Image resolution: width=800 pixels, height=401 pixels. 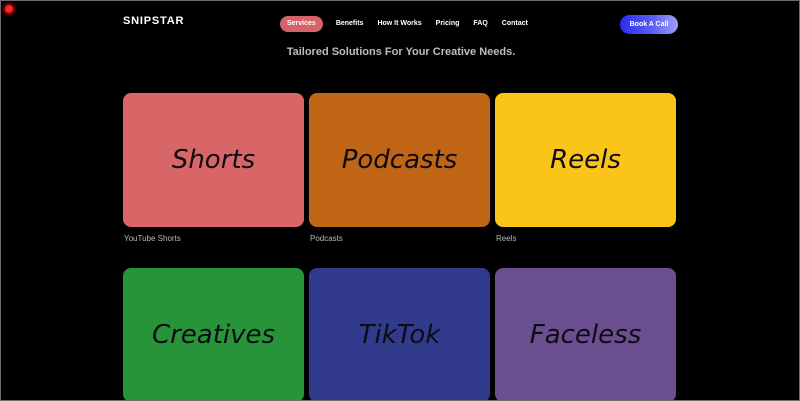 What do you see at coordinates (399, 24) in the screenshot?
I see `nav-how-it-works: How It Works` at bounding box center [399, 24].